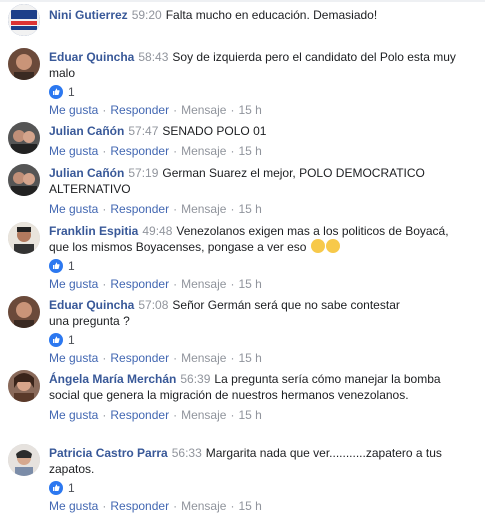 Image resolution: width=485 pixels, height=514 pixels. I want to click on top-divider, so click(242, 1).